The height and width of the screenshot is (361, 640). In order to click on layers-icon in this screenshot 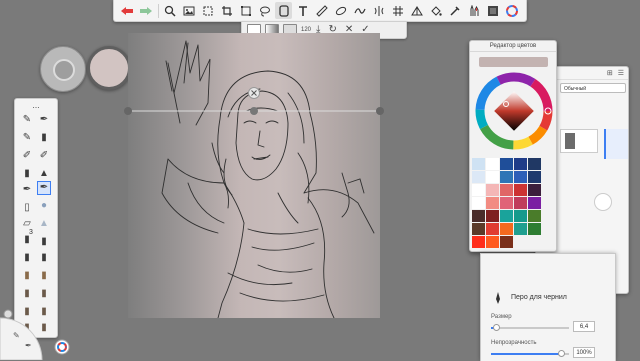, I will do `click(492, 10)`.